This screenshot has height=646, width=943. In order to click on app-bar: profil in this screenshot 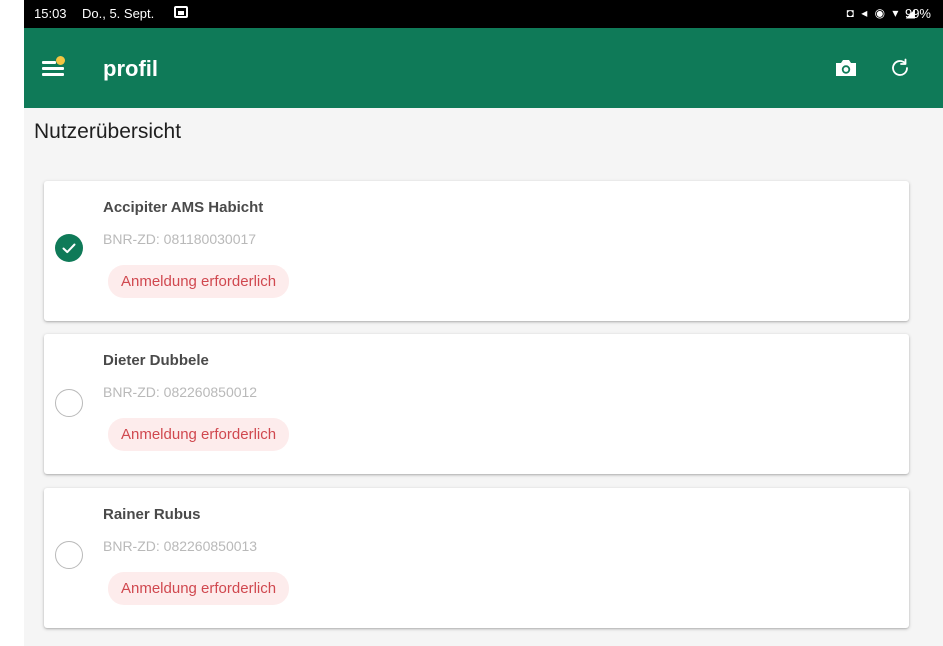, I will do `click(483, 68)`.